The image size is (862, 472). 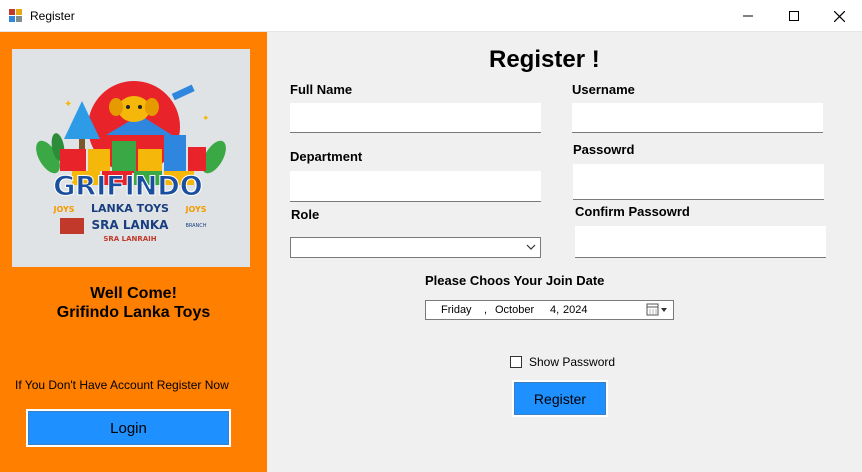 What do you see at coordinates (603, 89) in the screenshot?
I see `username-label: Username` at bounding box center [603, 89].